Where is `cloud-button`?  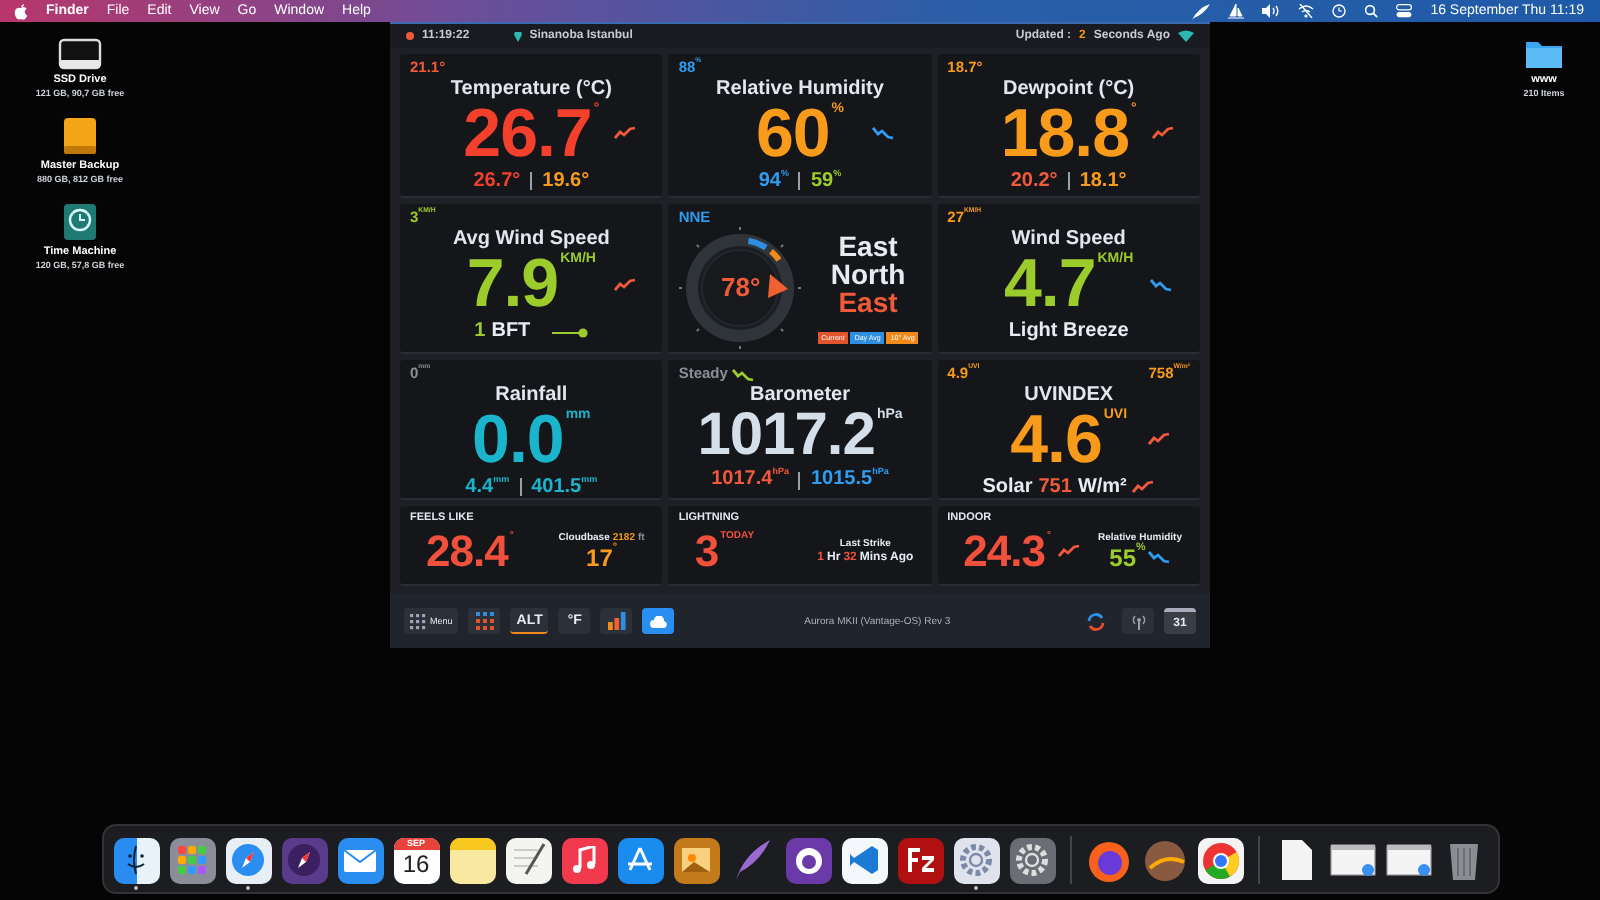 cloud-button is located at coordinates (658, 621).